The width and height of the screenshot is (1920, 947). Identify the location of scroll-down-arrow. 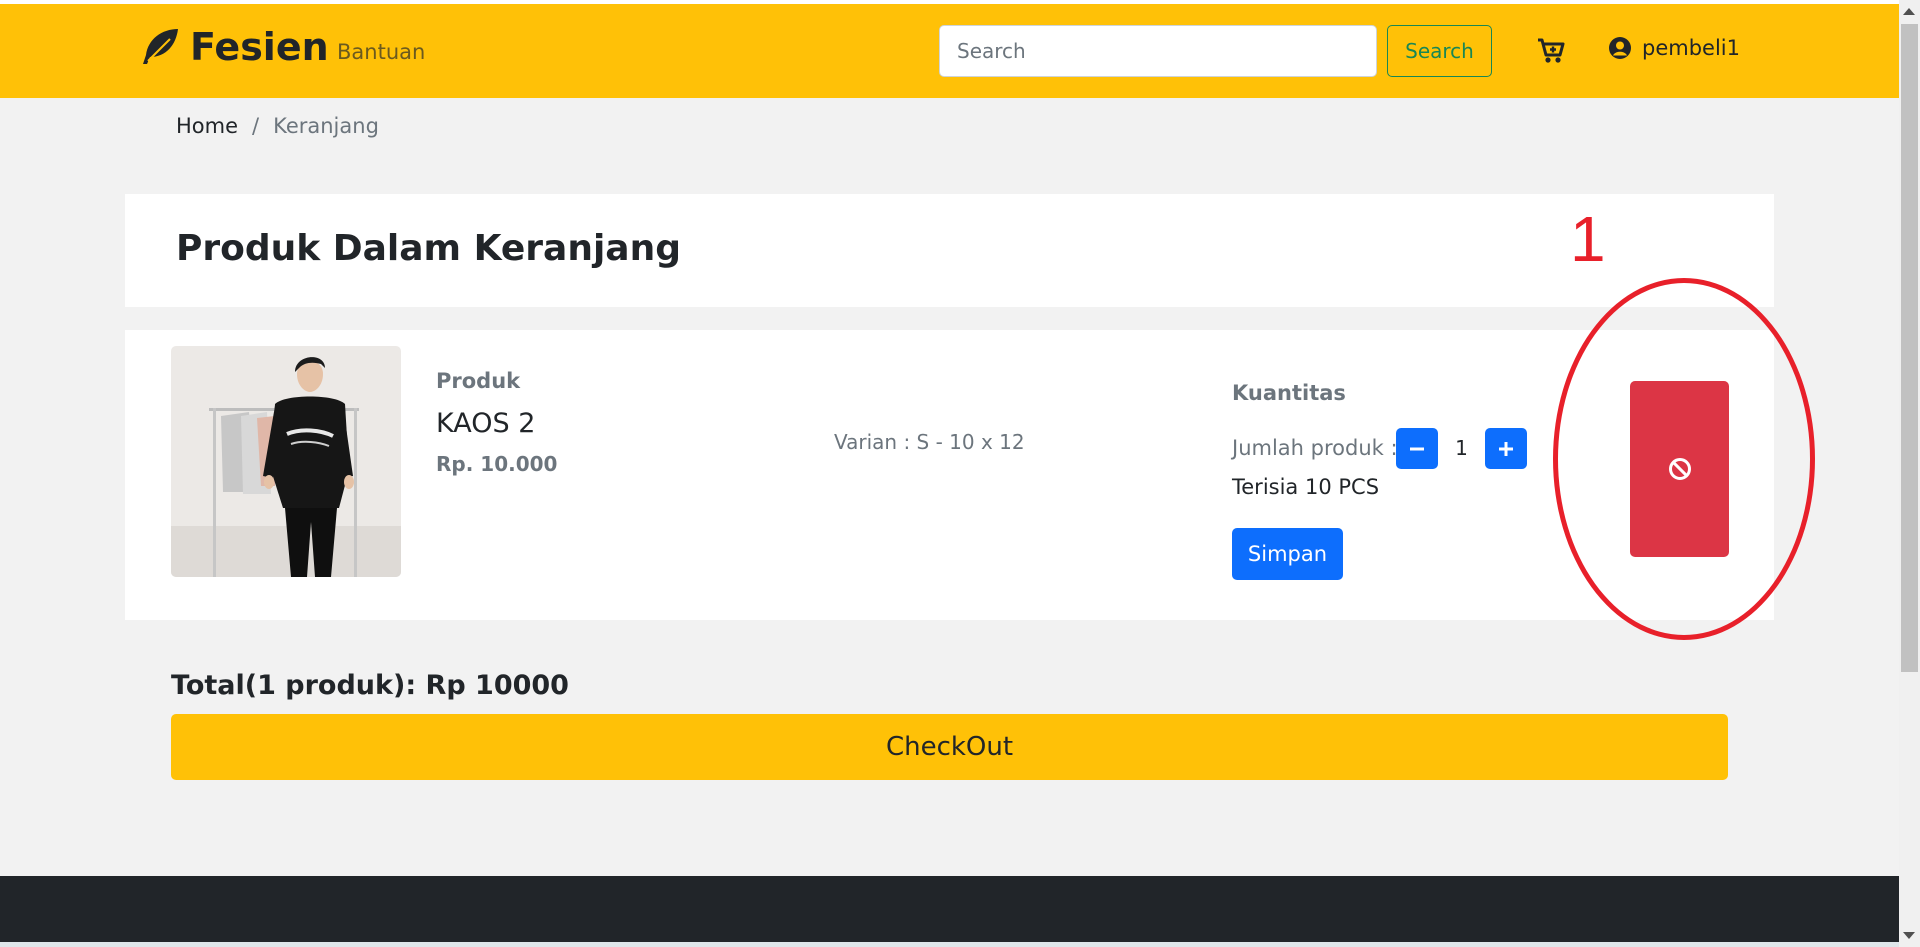
(1909, 935).